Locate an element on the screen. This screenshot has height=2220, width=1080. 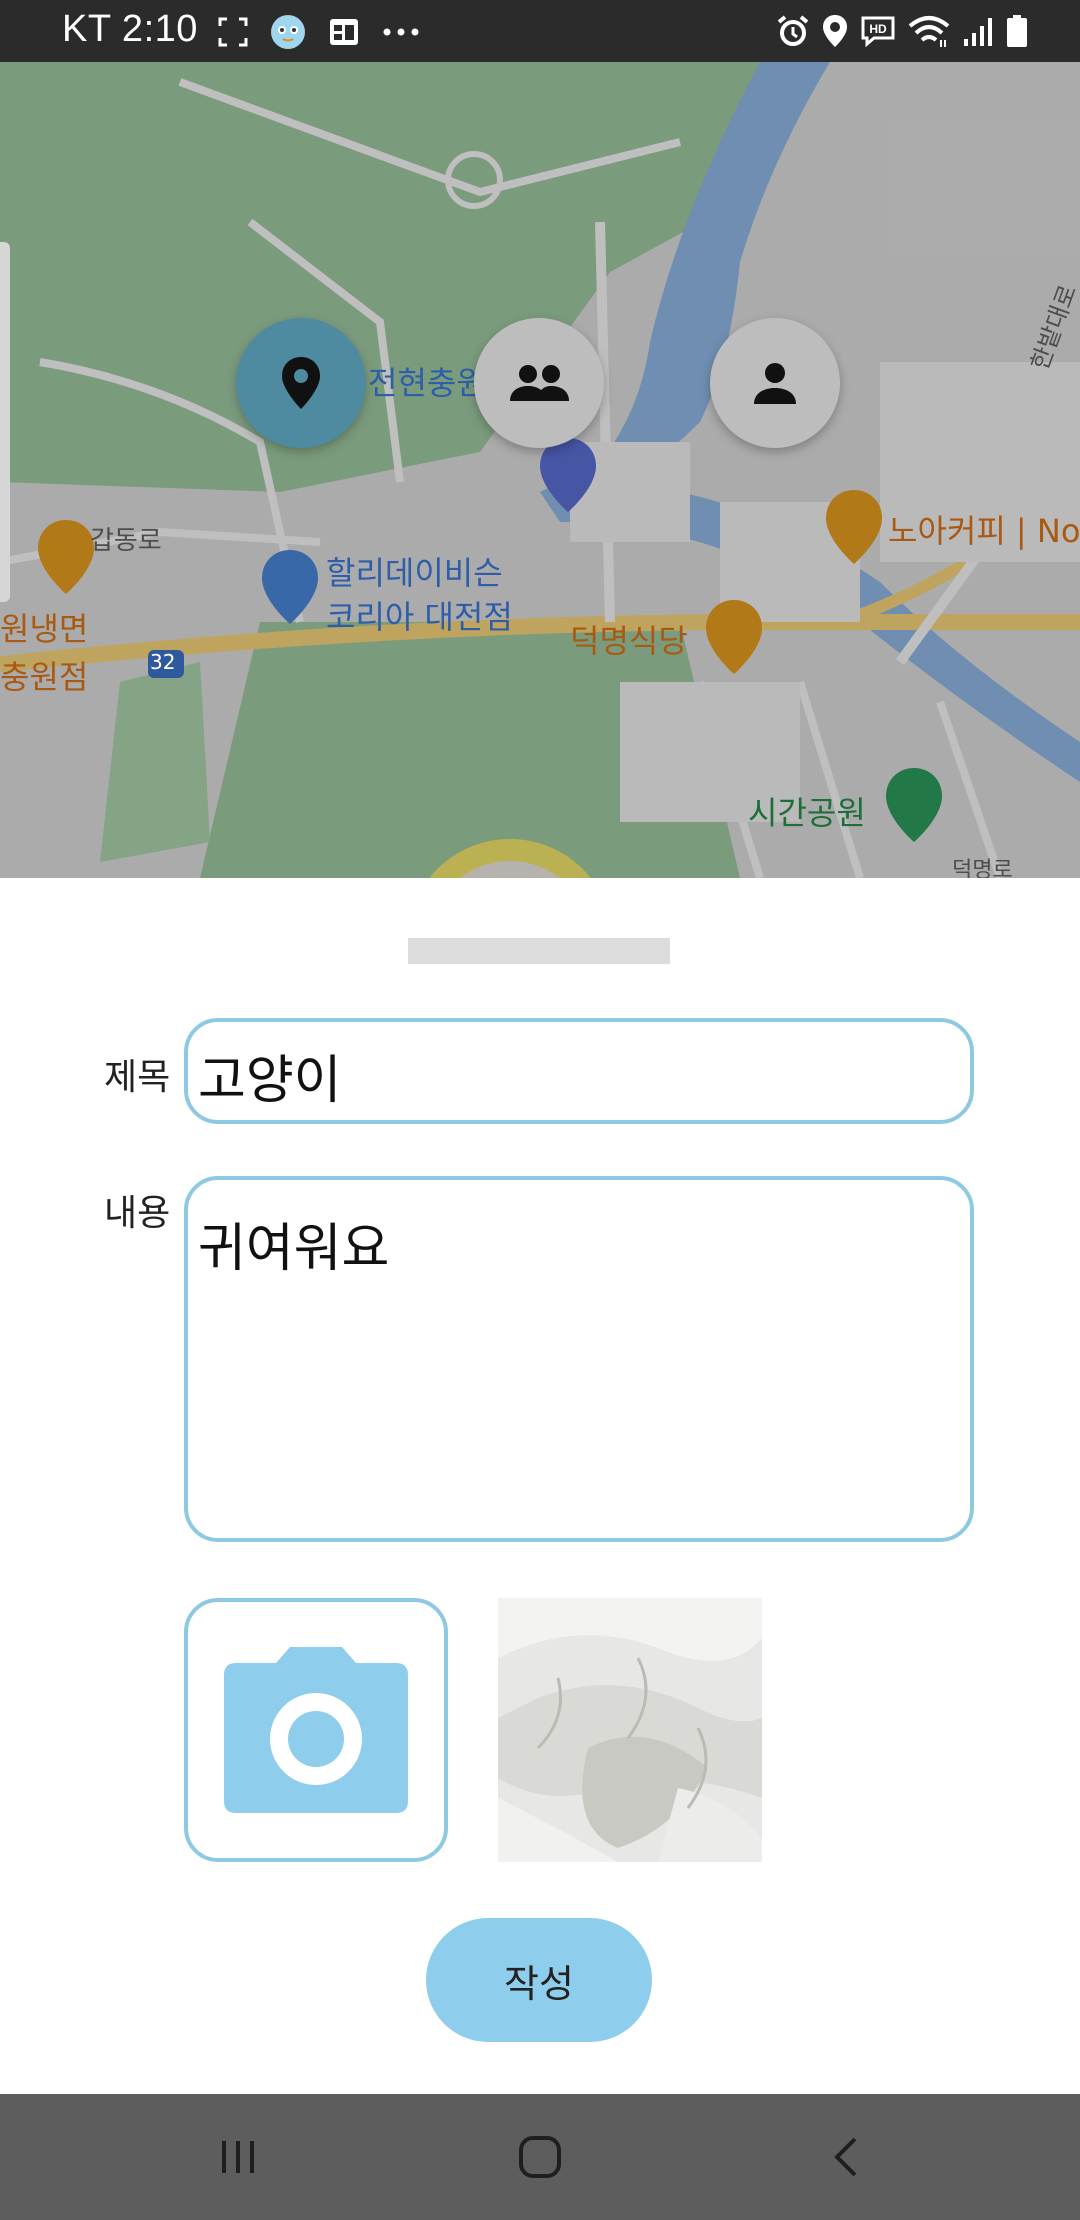
cat-photo-image is located at coordinates (630, 1730).